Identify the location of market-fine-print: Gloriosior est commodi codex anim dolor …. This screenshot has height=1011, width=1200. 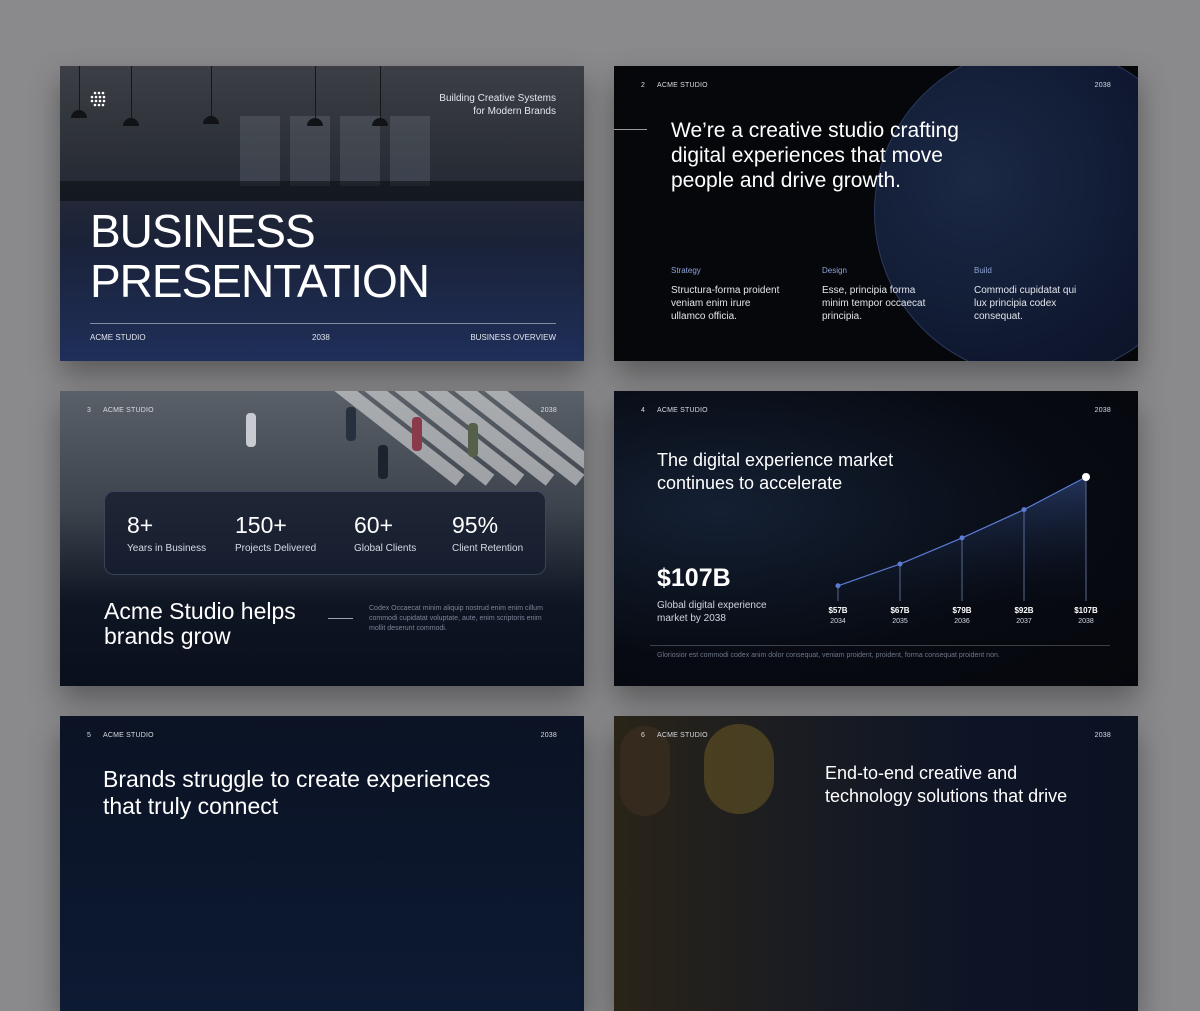
(828, 655).